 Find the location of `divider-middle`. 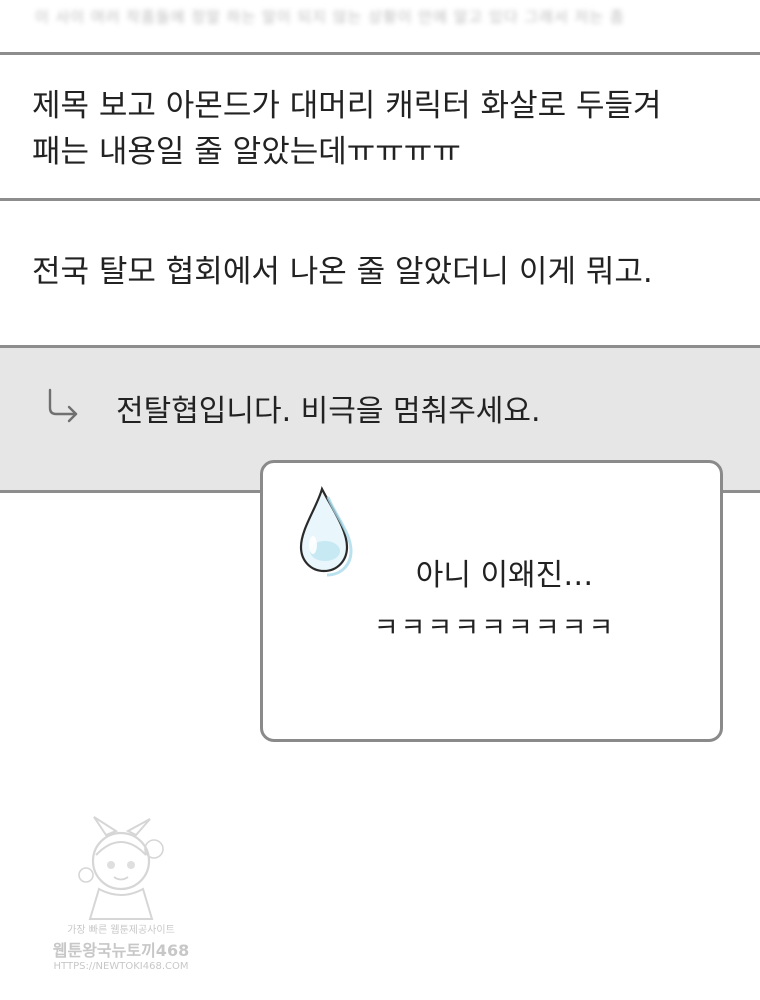

divider-middle is located at coordinates (380, 199).